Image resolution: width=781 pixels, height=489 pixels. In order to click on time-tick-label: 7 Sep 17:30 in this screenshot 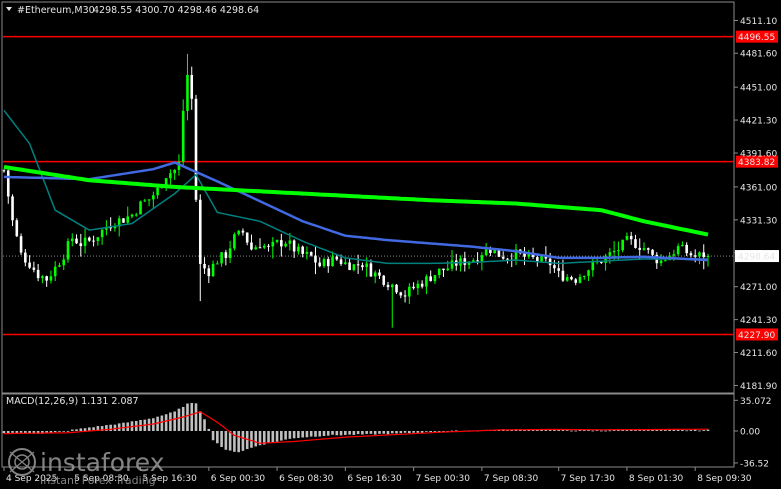, I will do `click(588, 479)`.